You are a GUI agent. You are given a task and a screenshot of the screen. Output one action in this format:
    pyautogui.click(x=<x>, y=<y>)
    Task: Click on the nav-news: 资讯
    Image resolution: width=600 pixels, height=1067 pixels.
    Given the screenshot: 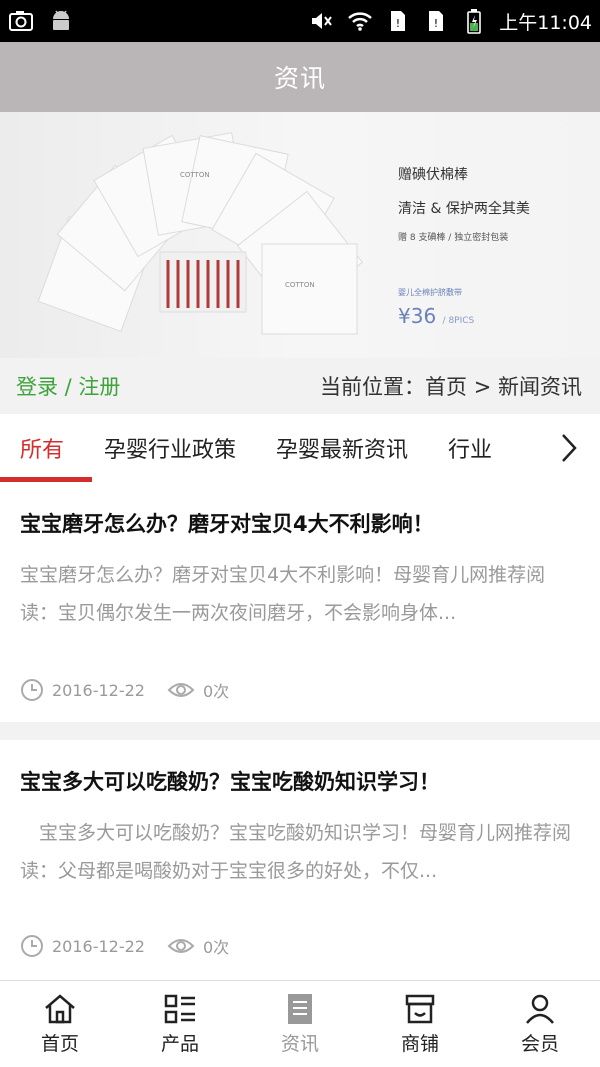 What is the action you would take?
    pyautogui.click(x=300, y=1024)
    